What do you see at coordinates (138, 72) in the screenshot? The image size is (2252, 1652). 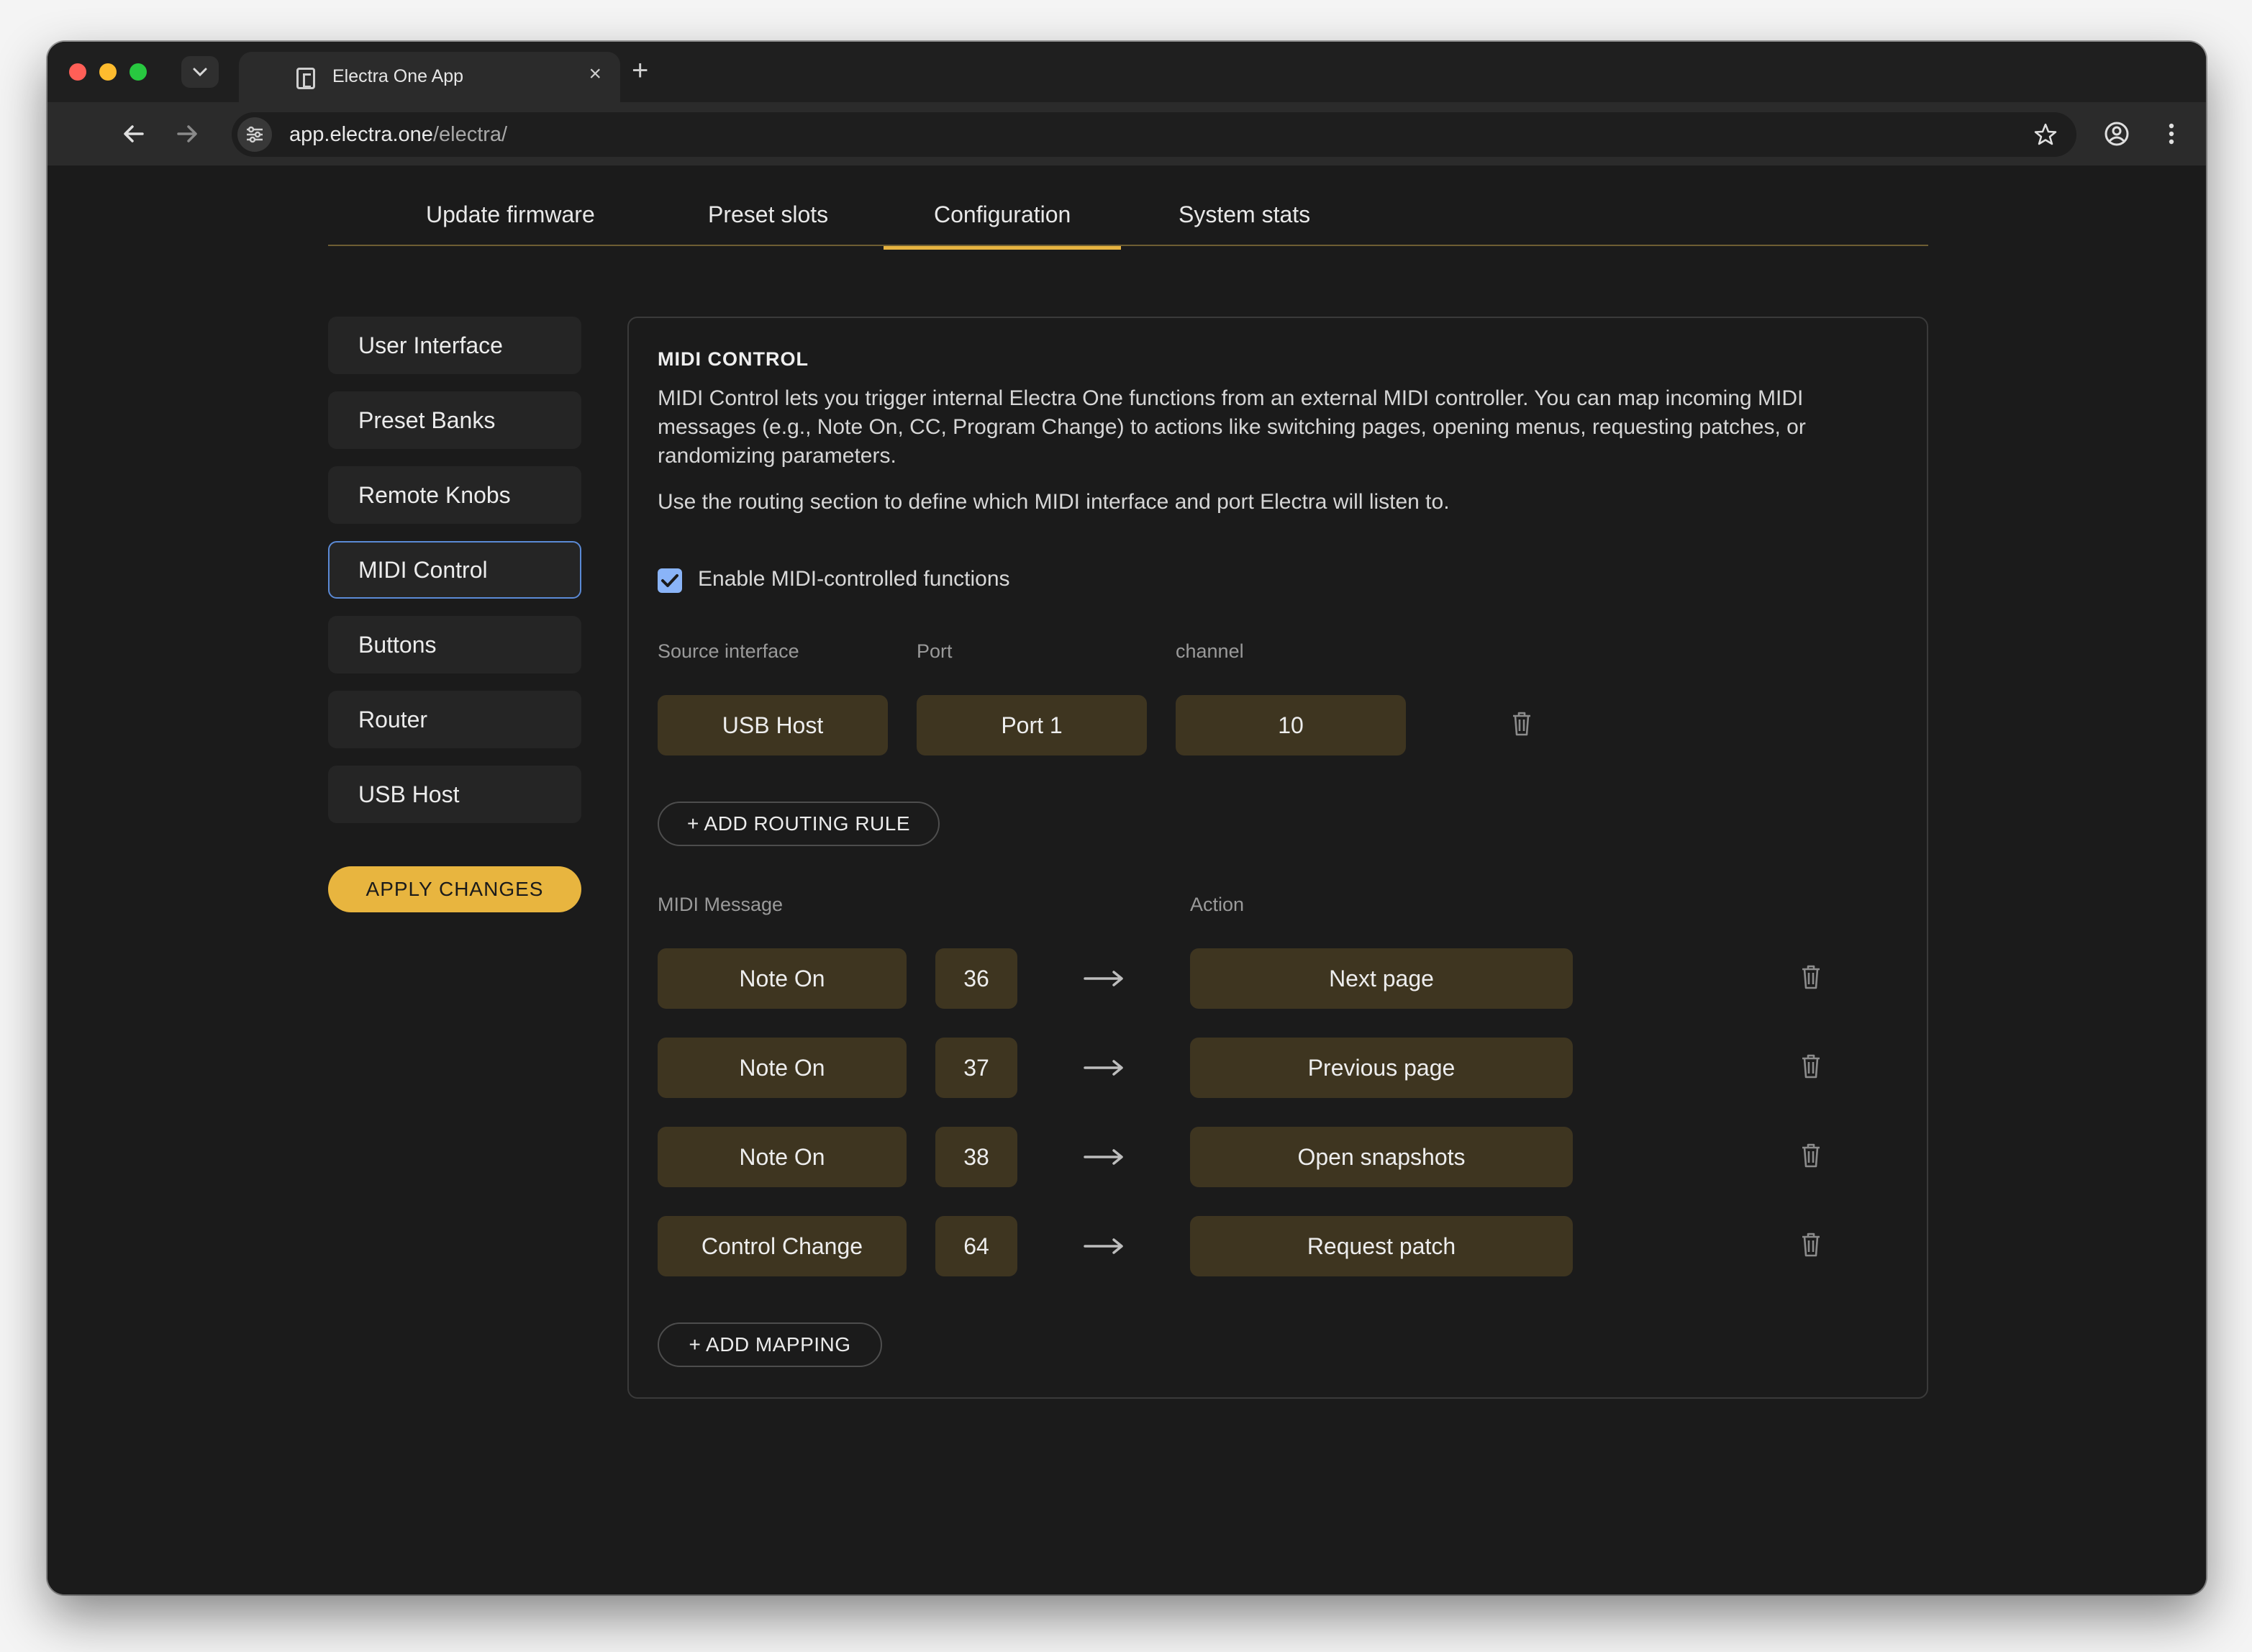 I see `maximize-window-button` at bounding box center [138, 72].